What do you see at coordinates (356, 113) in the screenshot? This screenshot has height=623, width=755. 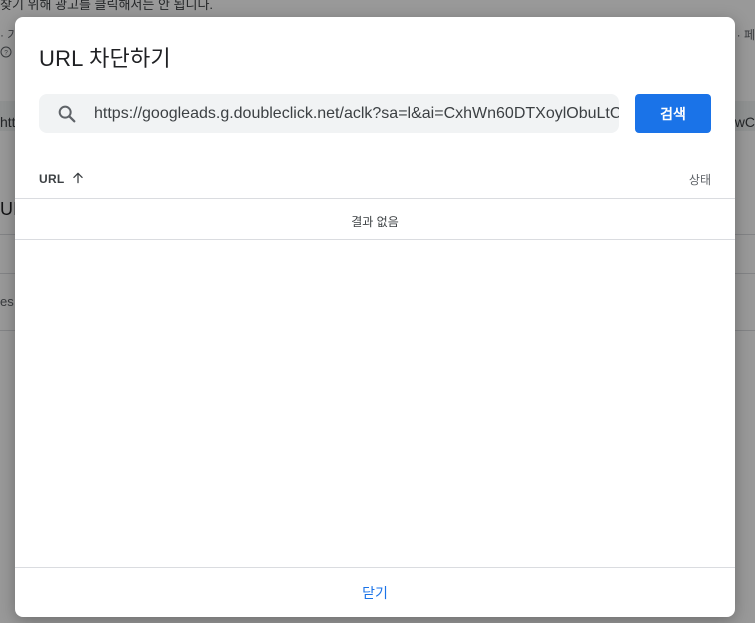 I see `url-search-input` at bounding box center [356, 113].